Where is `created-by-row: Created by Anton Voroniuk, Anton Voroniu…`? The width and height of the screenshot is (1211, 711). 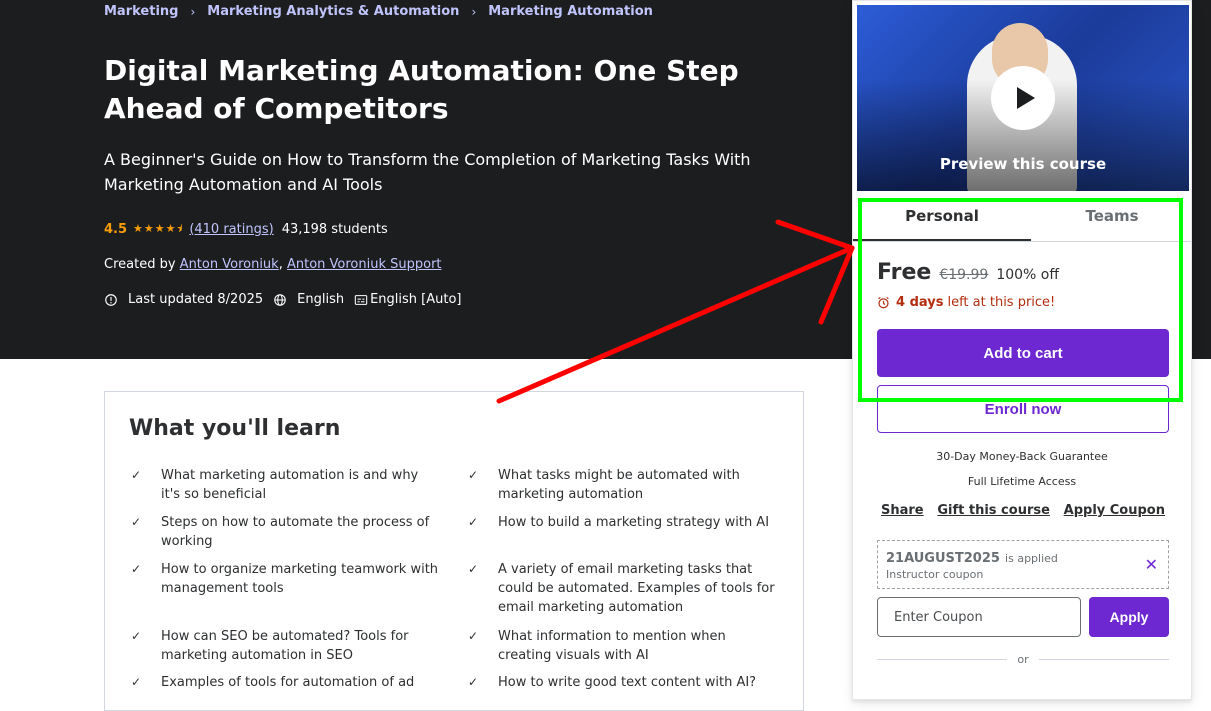
created-by-row: Created by Anton Voroniuk, Anton Voroniu… is located at coordinates (273, 264).